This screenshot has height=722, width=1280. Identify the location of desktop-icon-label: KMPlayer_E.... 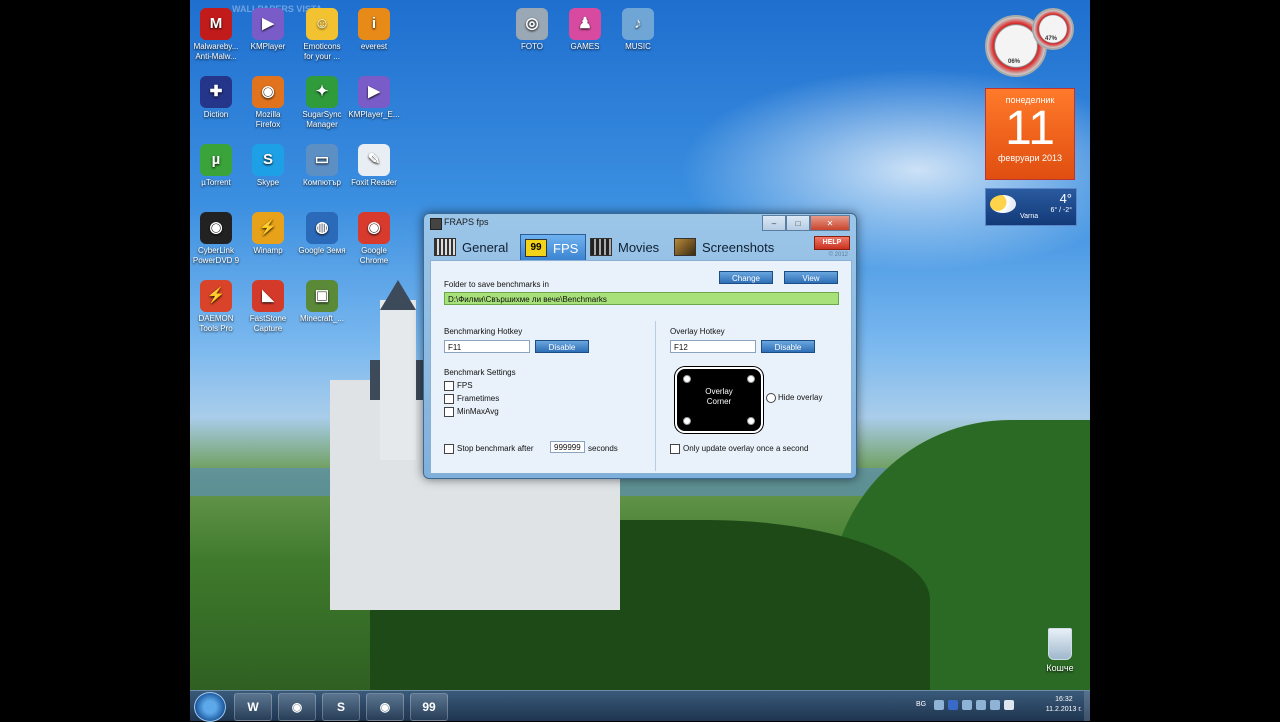
(374, 114).